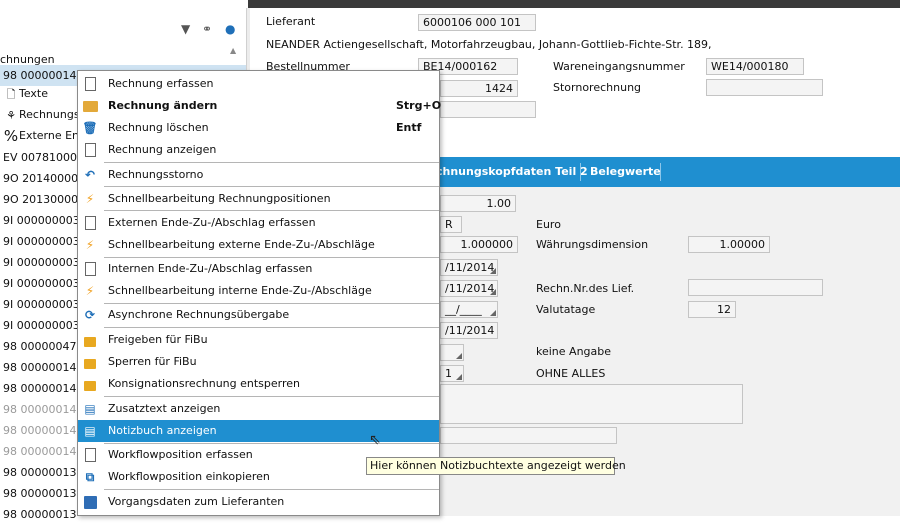  Describe the element at coordinates (258, 315) in the screenshot. I see `menu-item-asynchrone-uebergabe: ⟳ Asynchrone Rechnungsübergabe` at that location.